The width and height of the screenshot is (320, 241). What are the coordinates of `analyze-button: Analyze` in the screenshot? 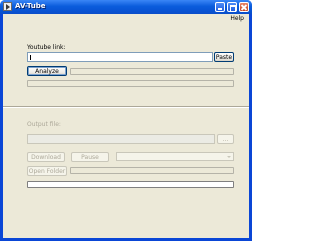 It's located at (47, 71).